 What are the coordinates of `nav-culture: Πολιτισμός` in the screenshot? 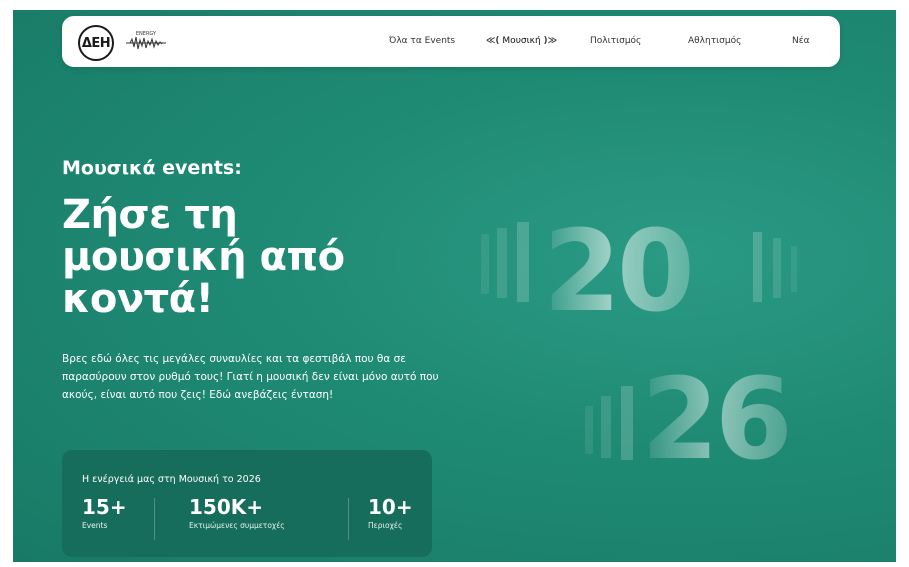 It's located at (615, 41).